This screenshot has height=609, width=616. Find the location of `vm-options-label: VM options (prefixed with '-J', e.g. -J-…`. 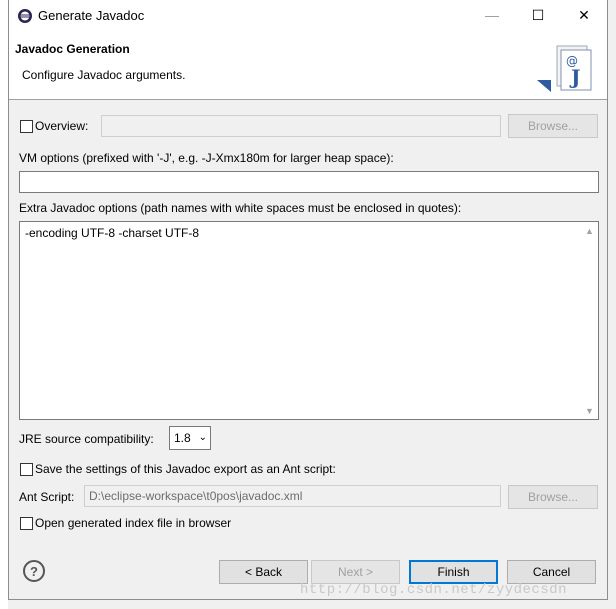

vm-options-label: VM options (prefixed with '-J', e.g. -J-… is located at coordinates (206, 158).